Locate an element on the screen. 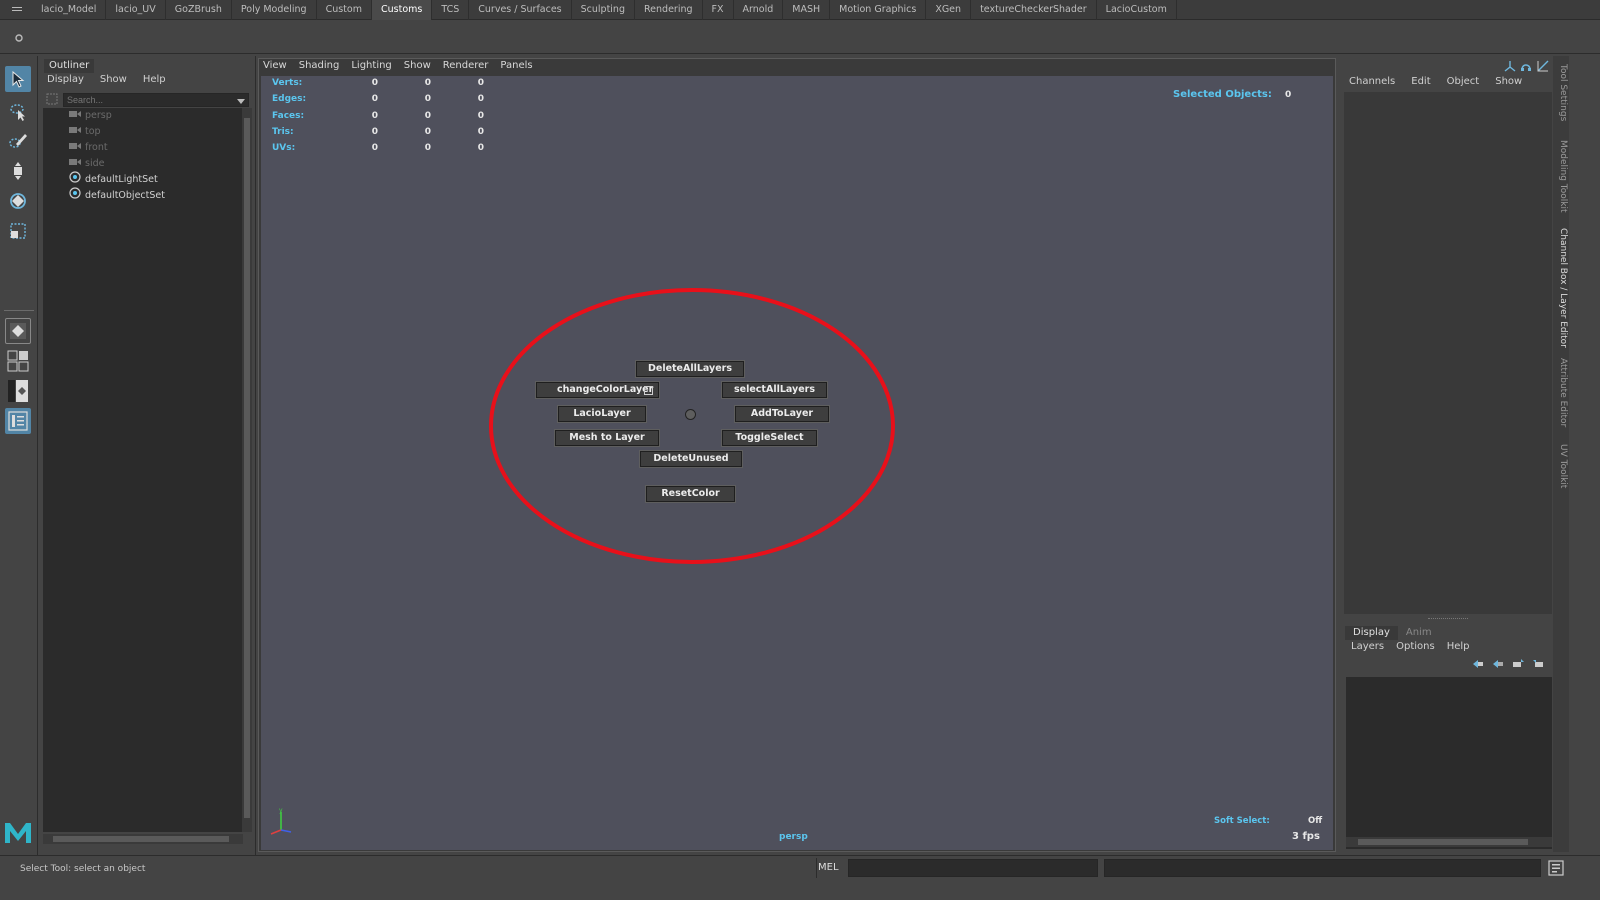 The height and width of the screenshot is (900, 1600). outliner-item-side: side is located at coordinates (86, 164).